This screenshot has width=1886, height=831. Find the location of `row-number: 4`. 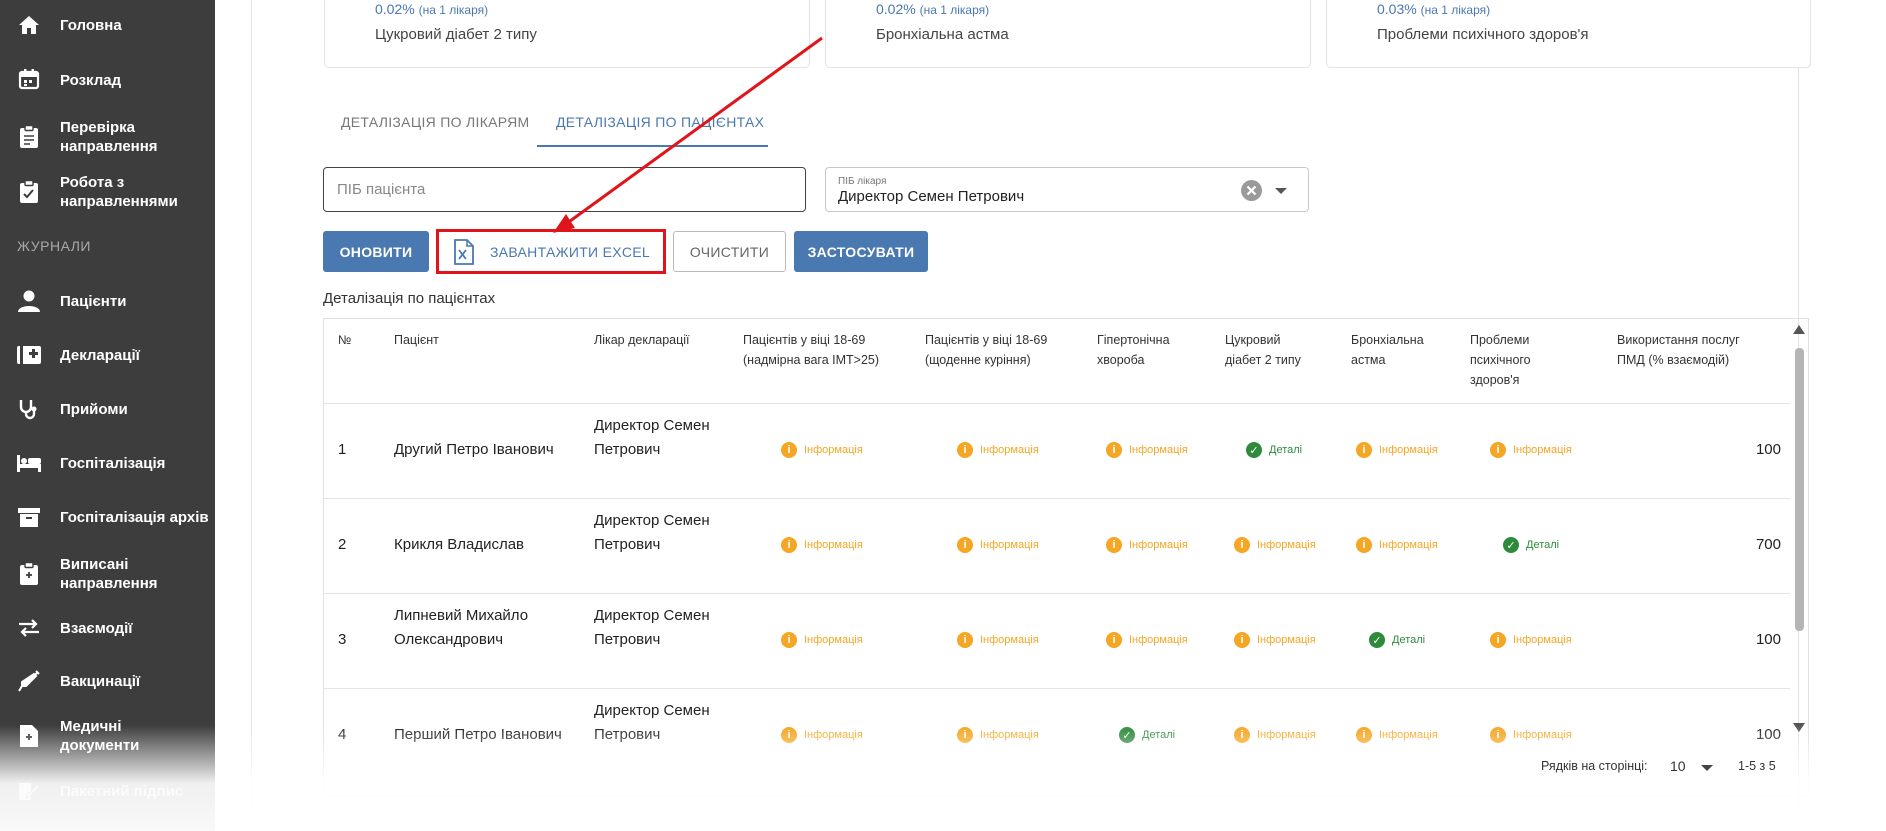

row-number: 4 is located at coordinates (342, 734).